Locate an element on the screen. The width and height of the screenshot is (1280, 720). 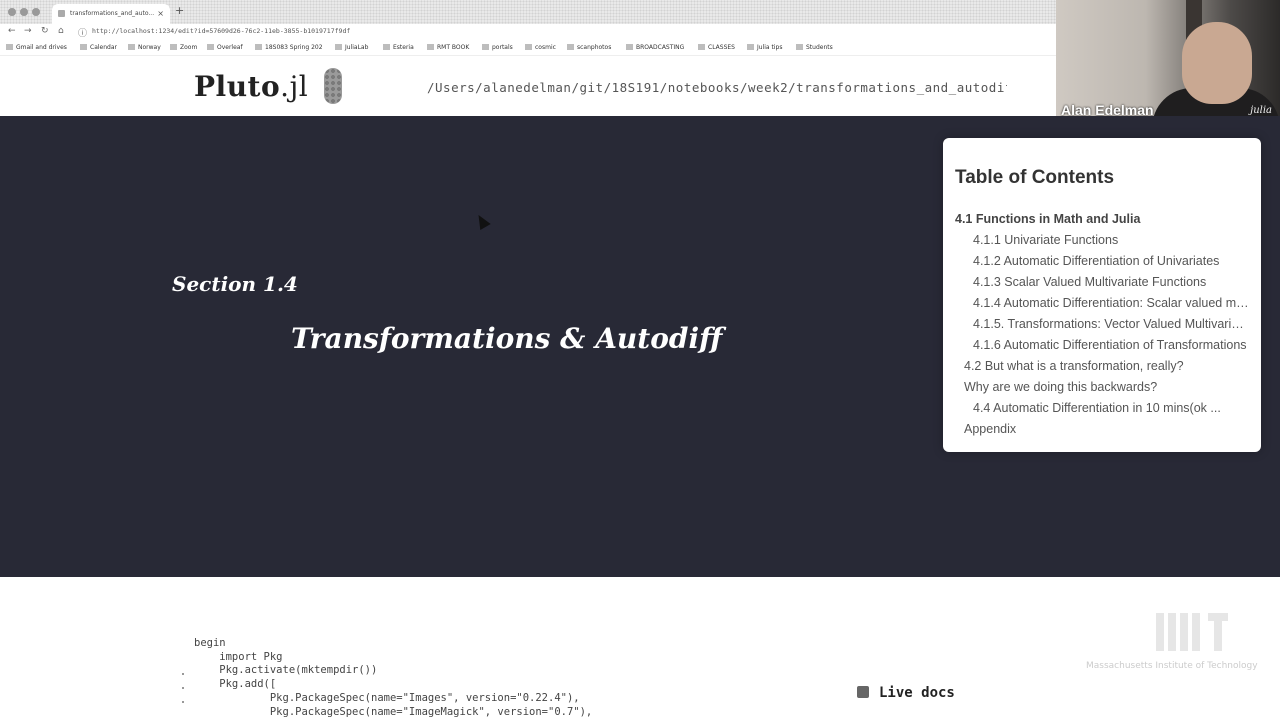
mouse-cursor-icon is located at coordinates (482, 221).